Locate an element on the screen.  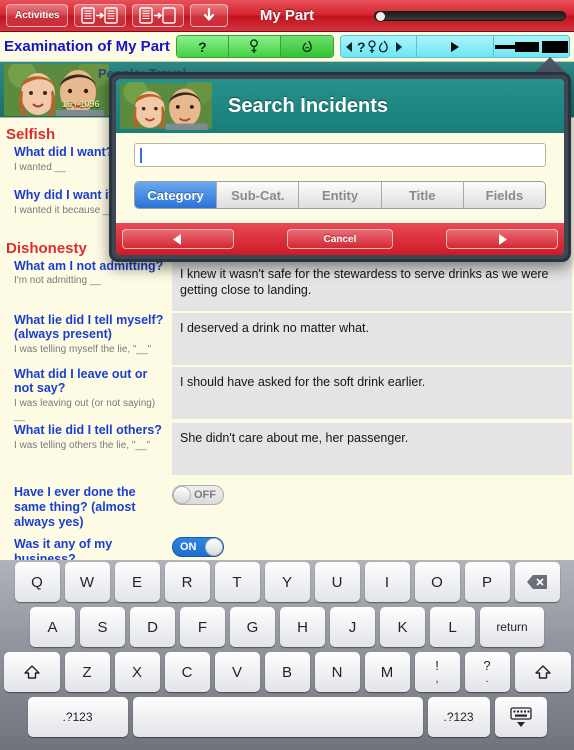
green-segment-control: ? is located at coordinates (254, 46).